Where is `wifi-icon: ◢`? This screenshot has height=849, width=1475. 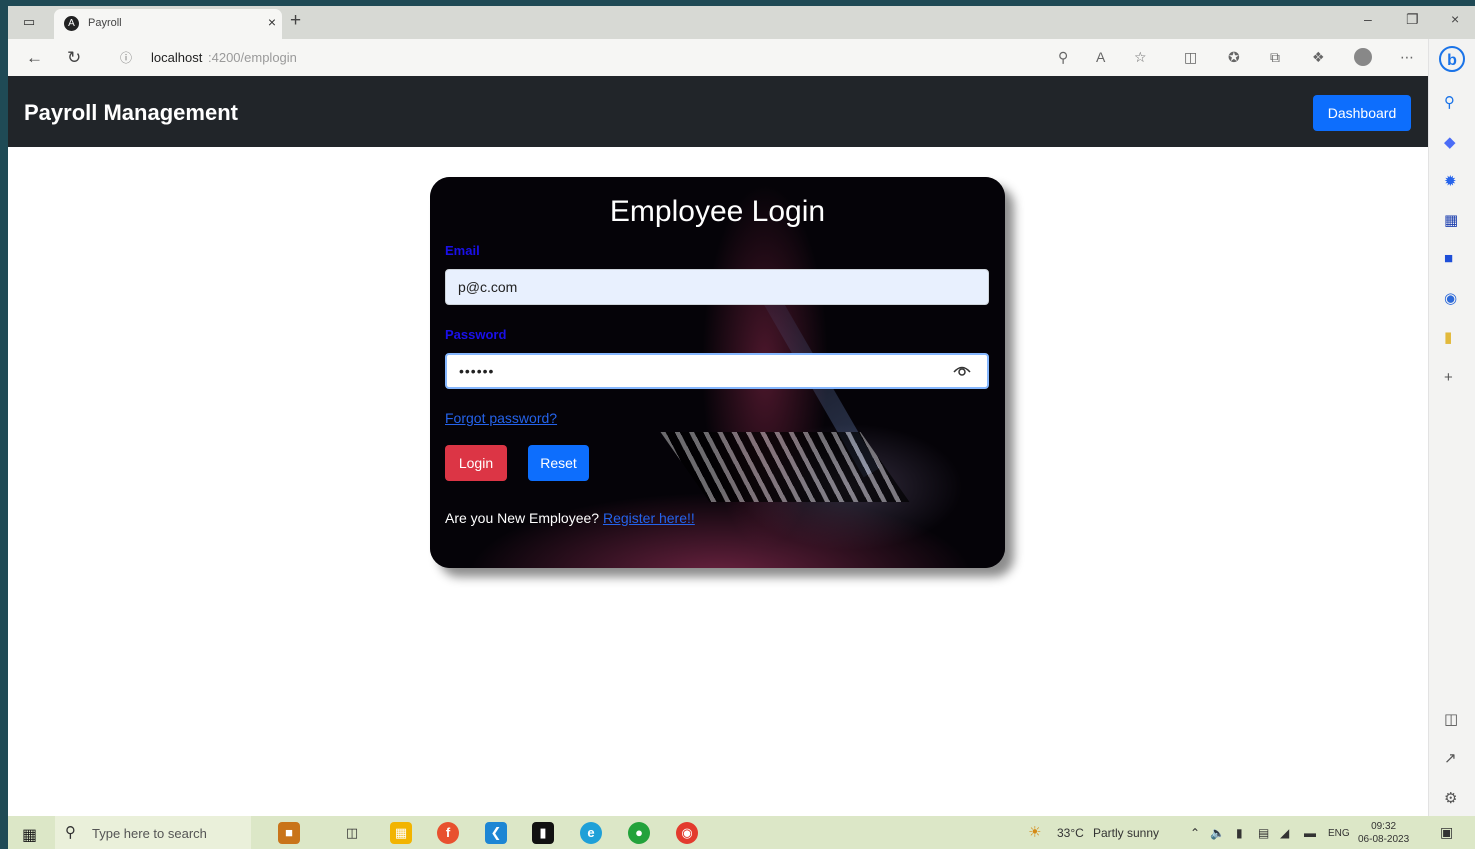
wifi-icon: ◢ is located at coordinates (1284, 833).